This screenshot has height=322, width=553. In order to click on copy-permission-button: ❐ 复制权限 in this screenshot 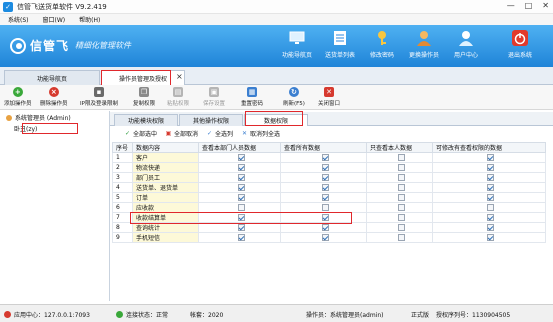, I will do `click(144, 97)`.